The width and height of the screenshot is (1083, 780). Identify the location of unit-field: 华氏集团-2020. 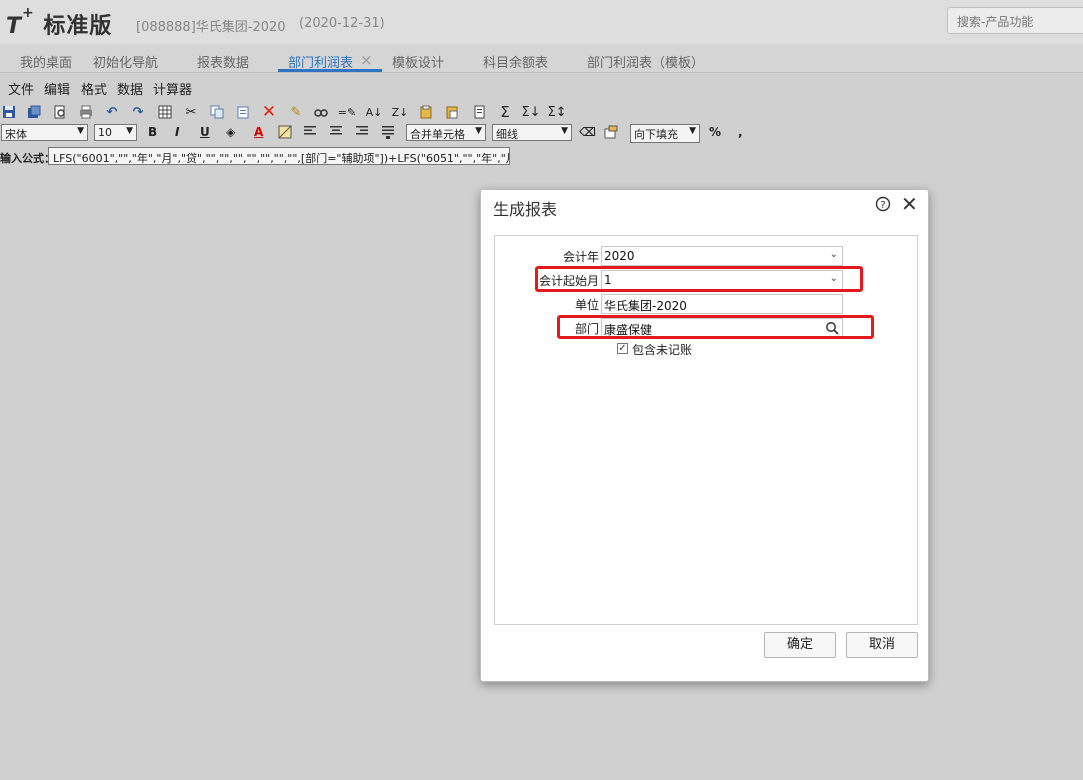
(722, 304).